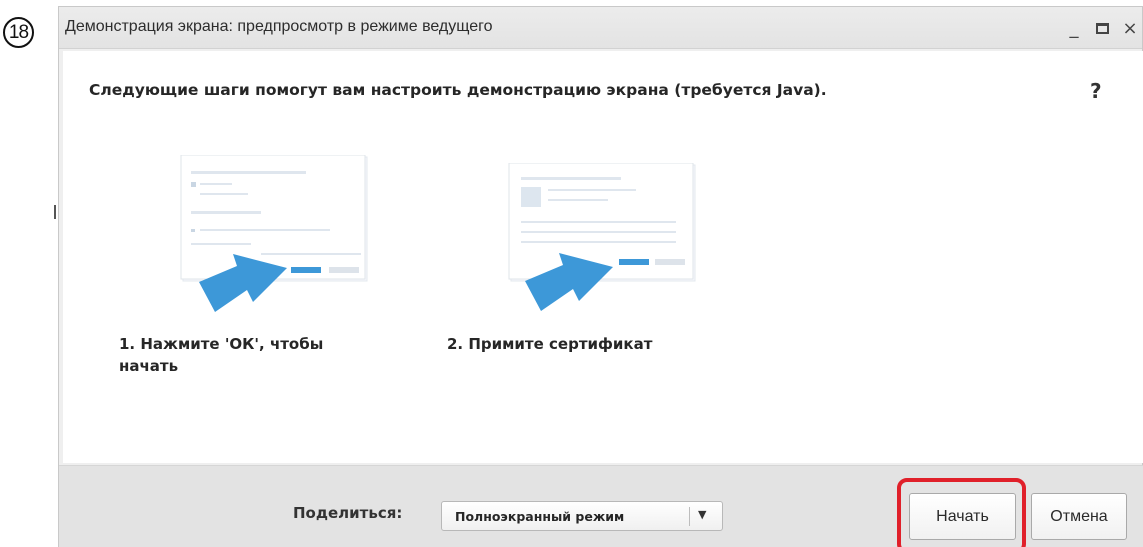 The width and height of the screenshot is (1143, 547). What do you see at coordinates (55, 212) in the screenshot?
I see `edge-marker` at bounding box center [55, 212].